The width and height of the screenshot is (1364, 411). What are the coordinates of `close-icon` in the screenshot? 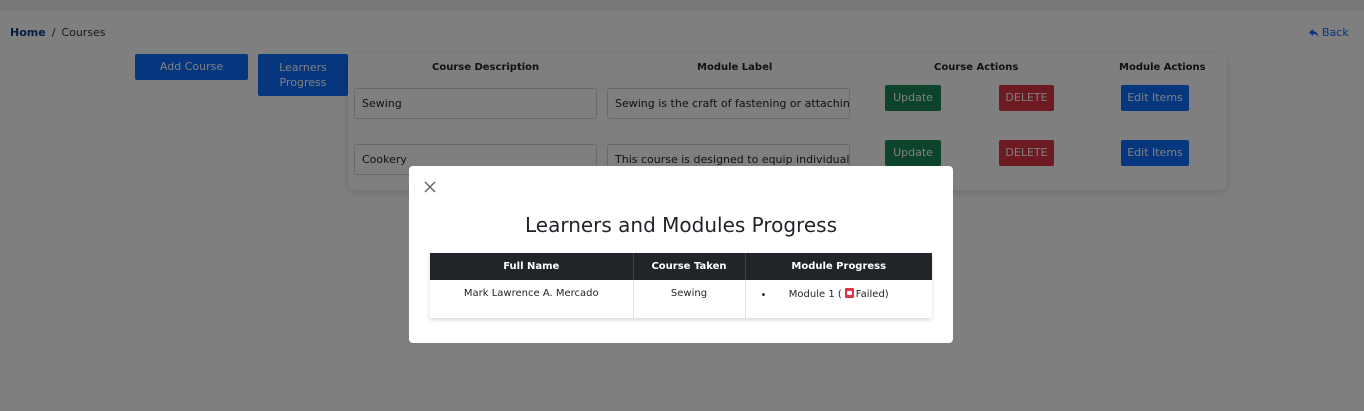 It's located at (430, 187).